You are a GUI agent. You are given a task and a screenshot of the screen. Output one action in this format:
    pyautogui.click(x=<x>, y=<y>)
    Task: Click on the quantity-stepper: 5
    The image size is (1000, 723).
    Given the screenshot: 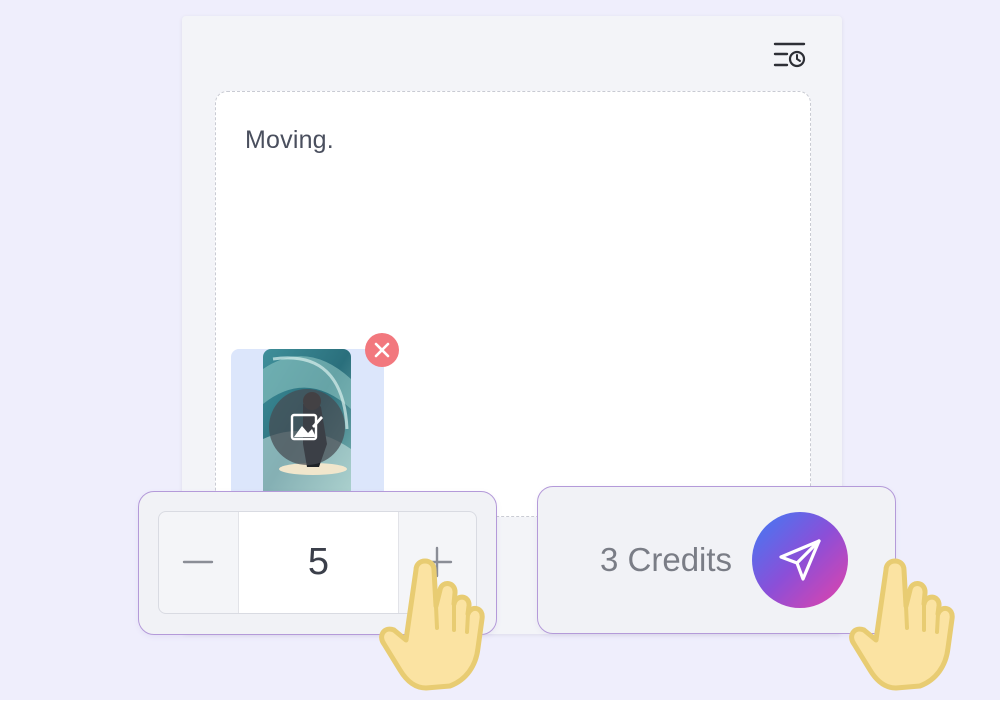 What is the action you would take?
    pyautogui.click(x=317, y=562)
    